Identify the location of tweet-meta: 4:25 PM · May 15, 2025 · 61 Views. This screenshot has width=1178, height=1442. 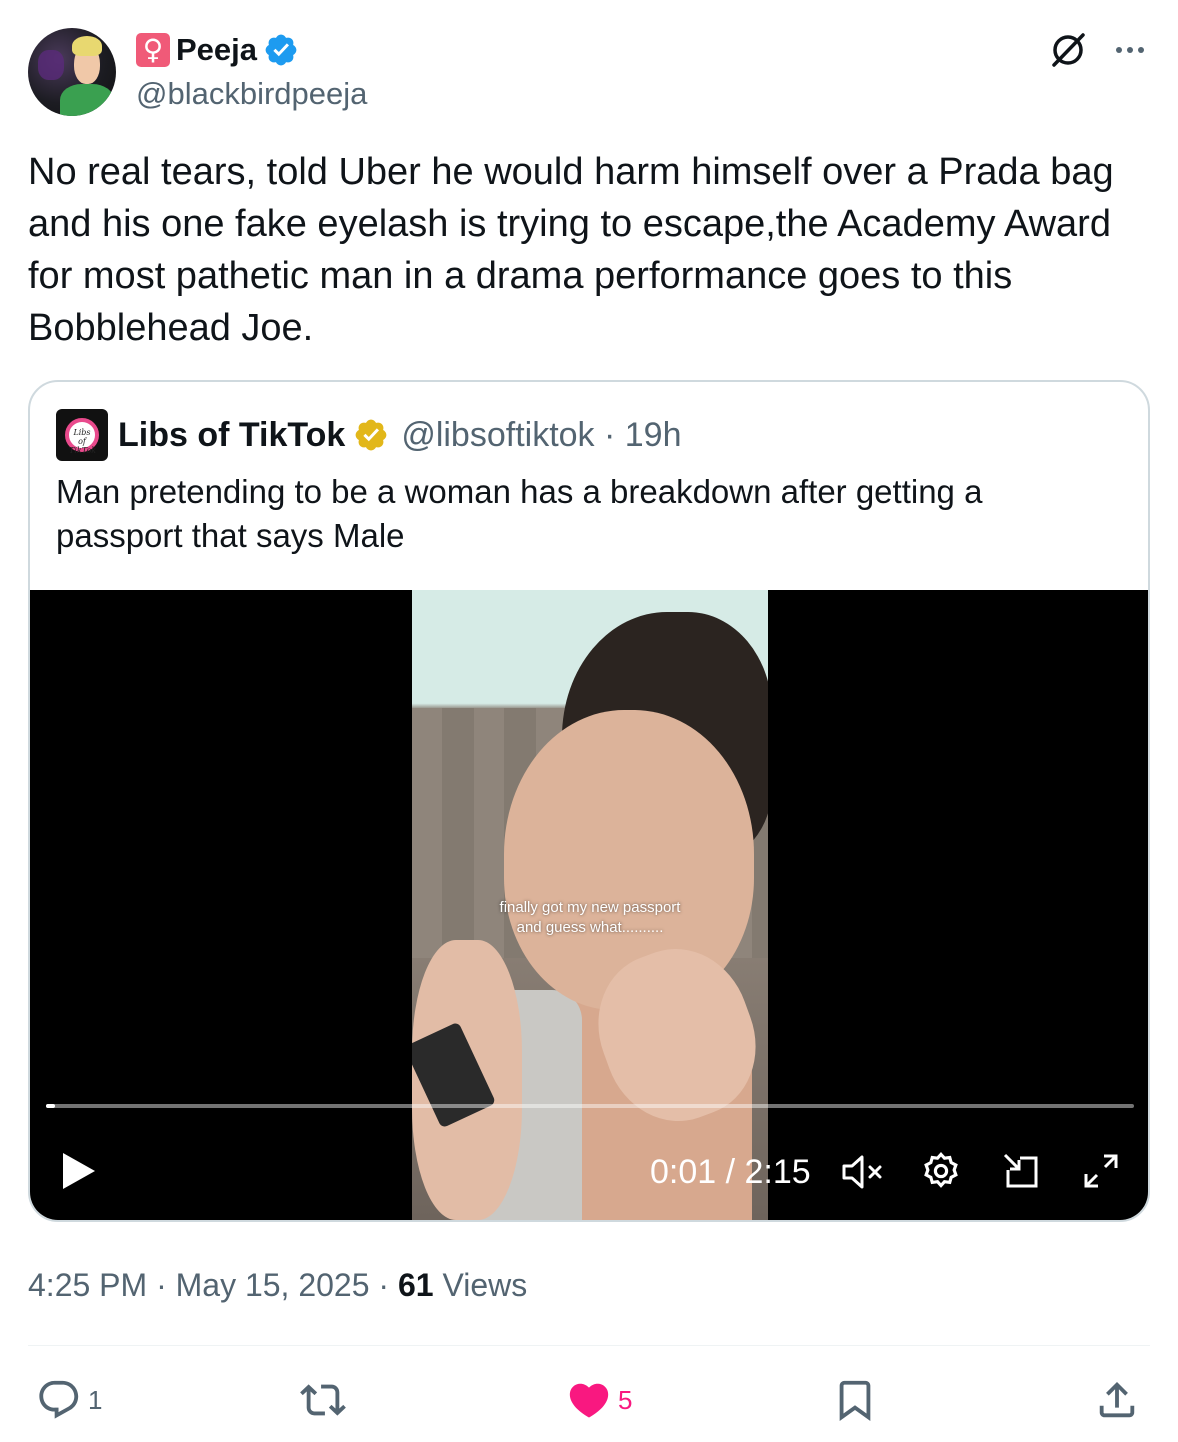
(277, 1285).